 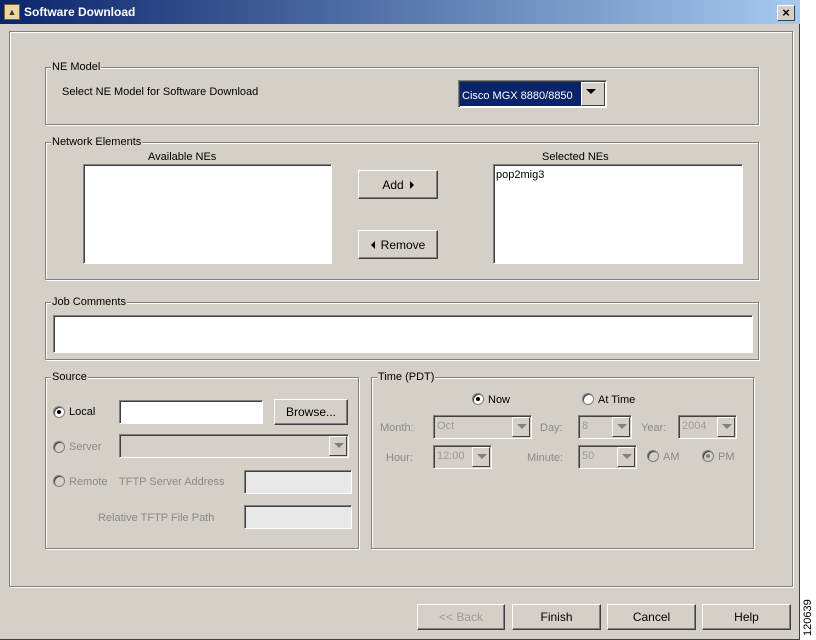 What do you see at coordinates (59, 481) in the screenshot?
I see `remote-radio` at bounding box center [59, 481].